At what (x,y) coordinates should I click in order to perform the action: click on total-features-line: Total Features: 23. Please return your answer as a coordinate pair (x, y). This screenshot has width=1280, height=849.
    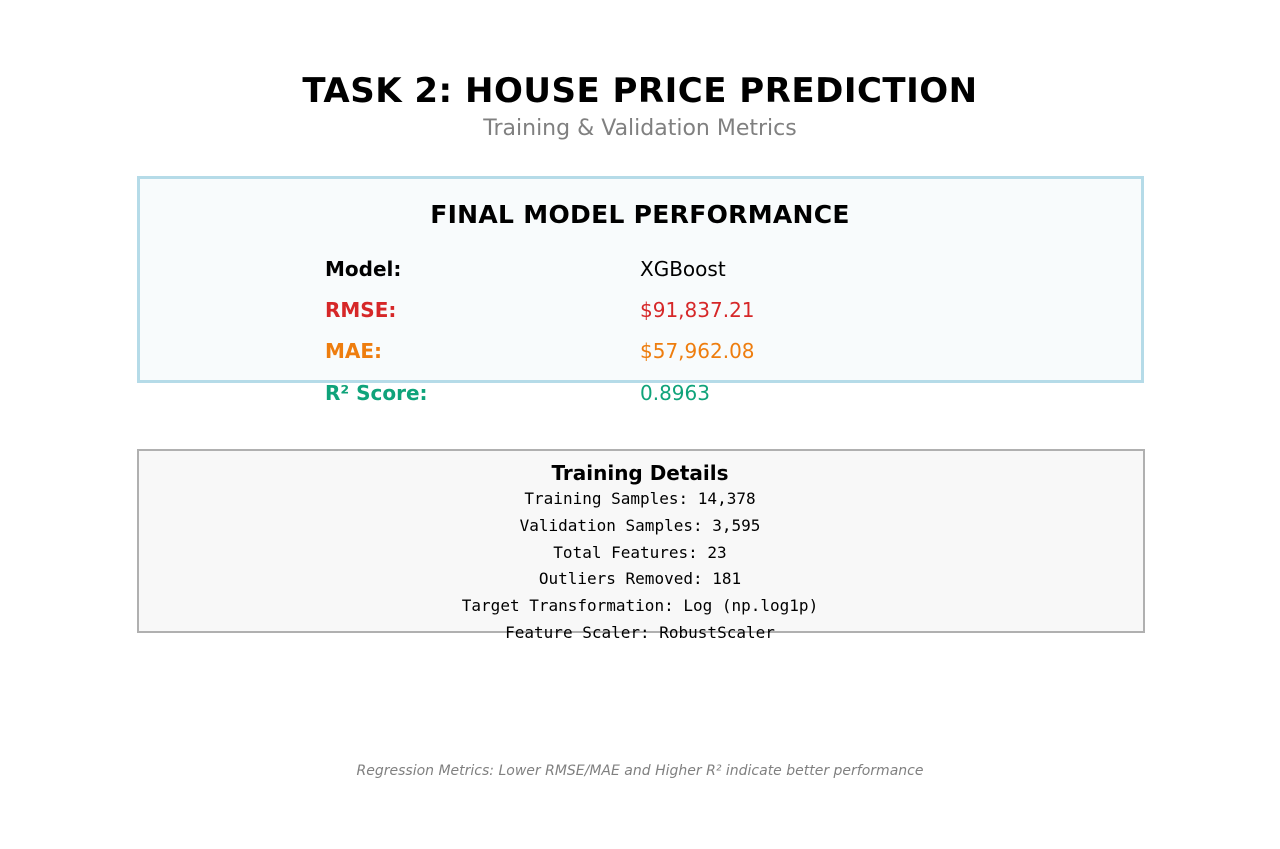
    Looking at the image, I should click on (640, 552).